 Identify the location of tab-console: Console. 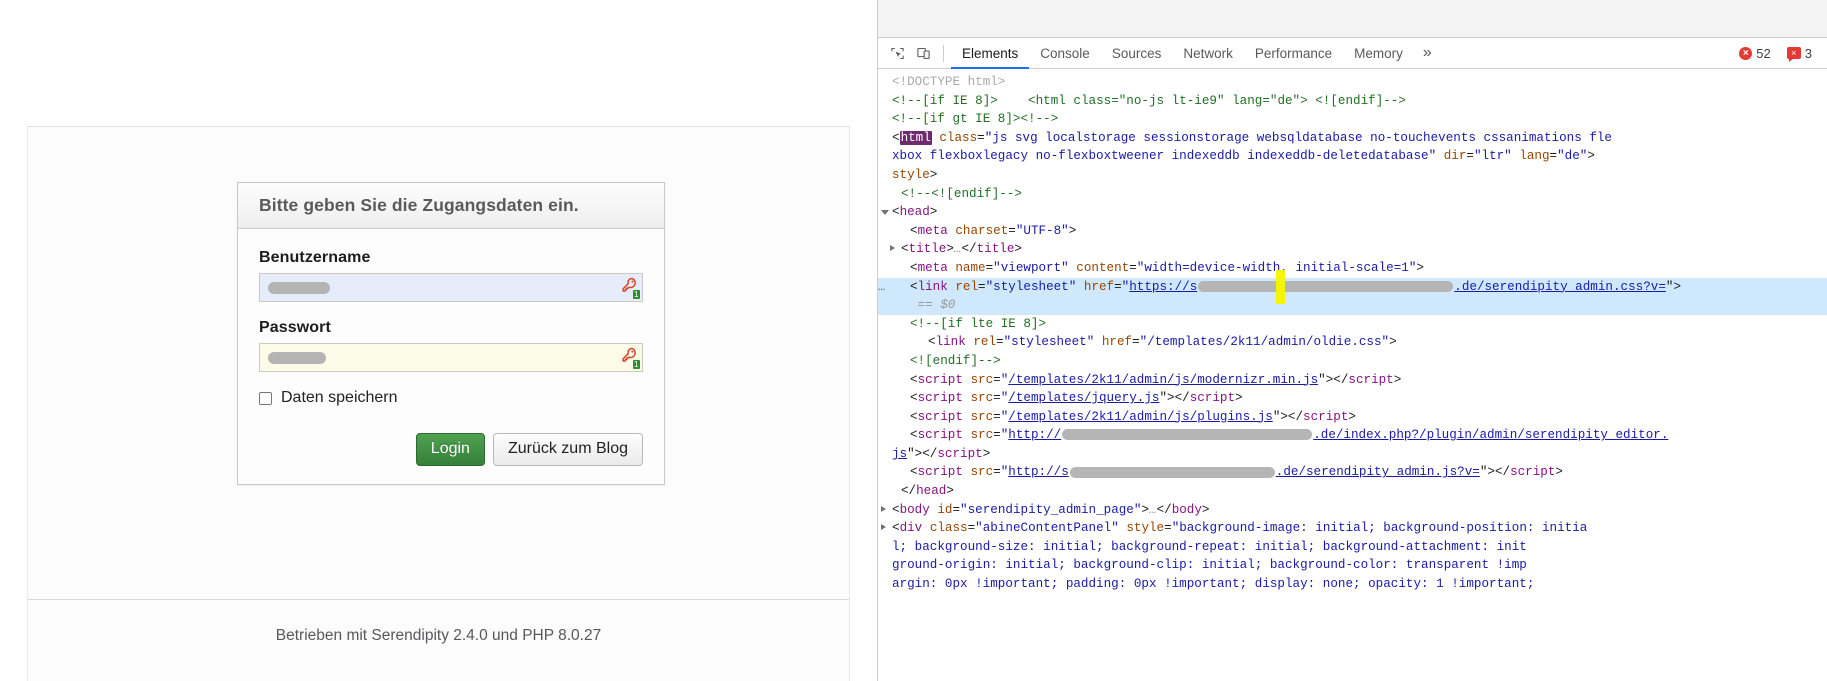
(1065, 53).